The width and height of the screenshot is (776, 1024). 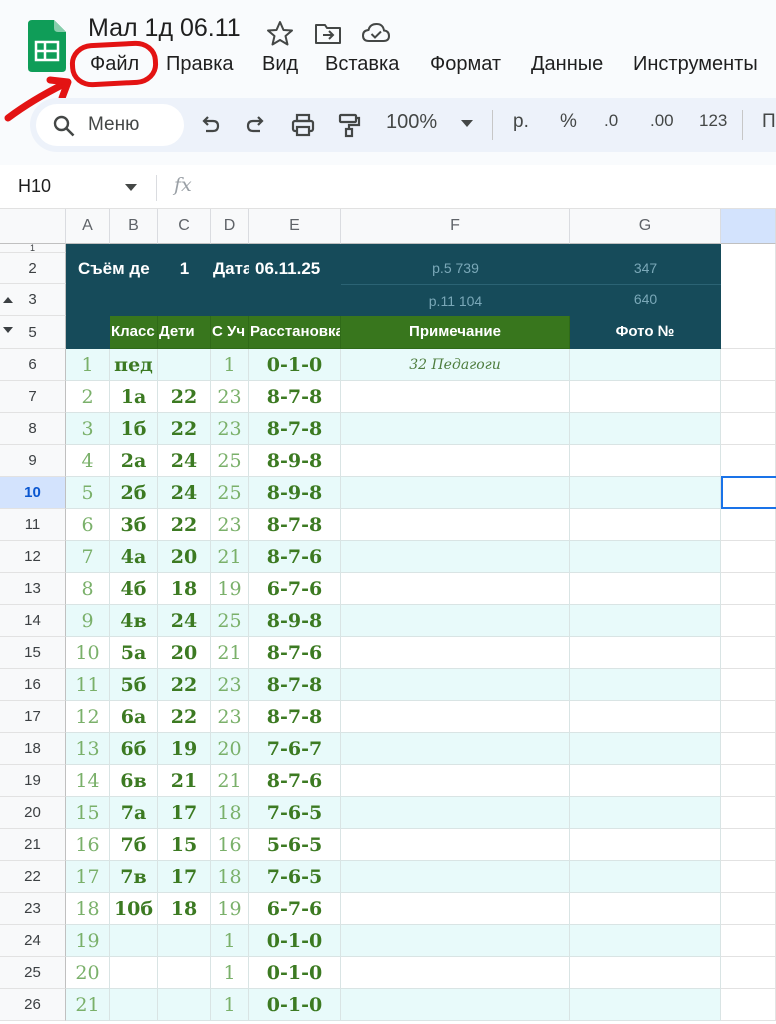 What do you see at coordinates (230, 941) in the screenshot?
I see `with-teacher-cell: 1` at bounding box center [230, 941].